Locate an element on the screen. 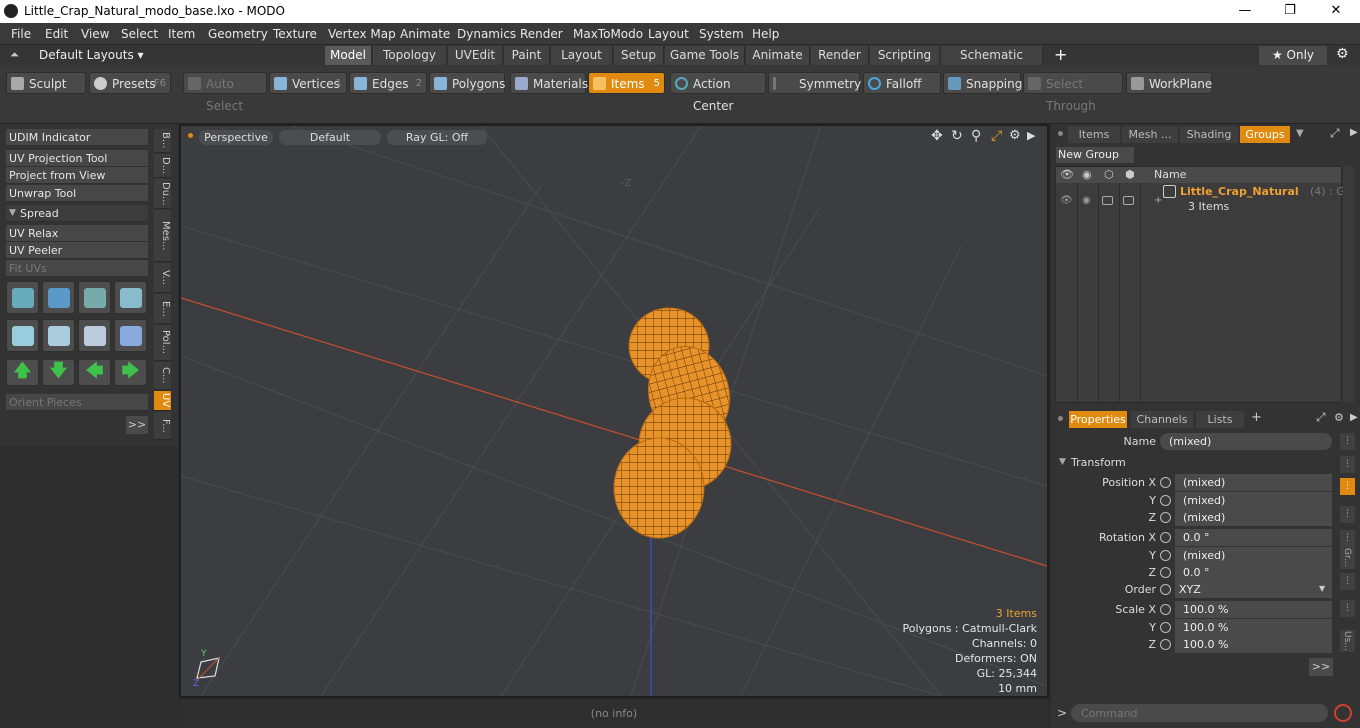  uv-box-icon is located at coordinates (130, 297).